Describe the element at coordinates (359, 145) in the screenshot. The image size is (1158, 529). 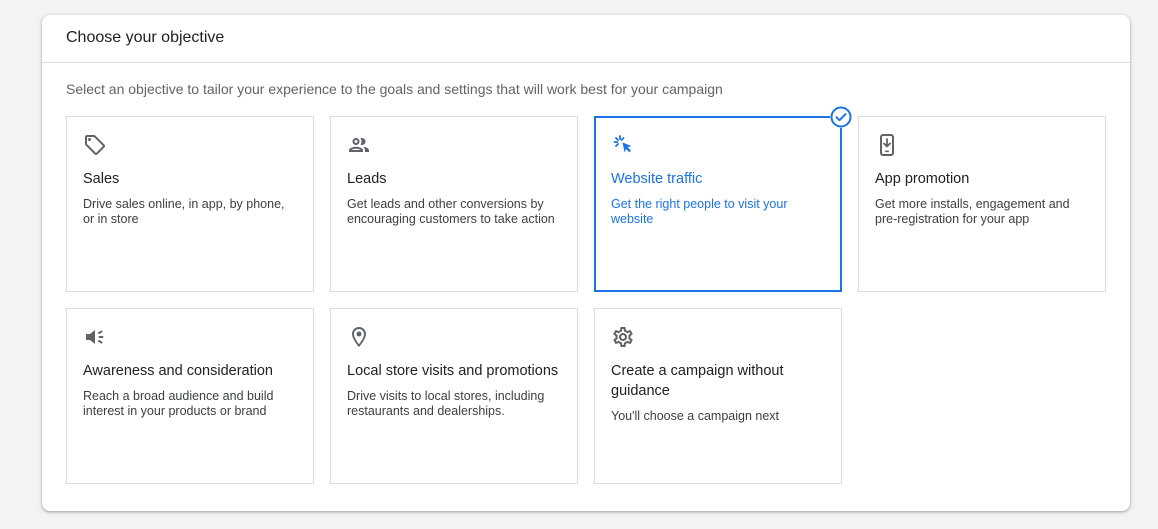
I see `people-icon` at that location.